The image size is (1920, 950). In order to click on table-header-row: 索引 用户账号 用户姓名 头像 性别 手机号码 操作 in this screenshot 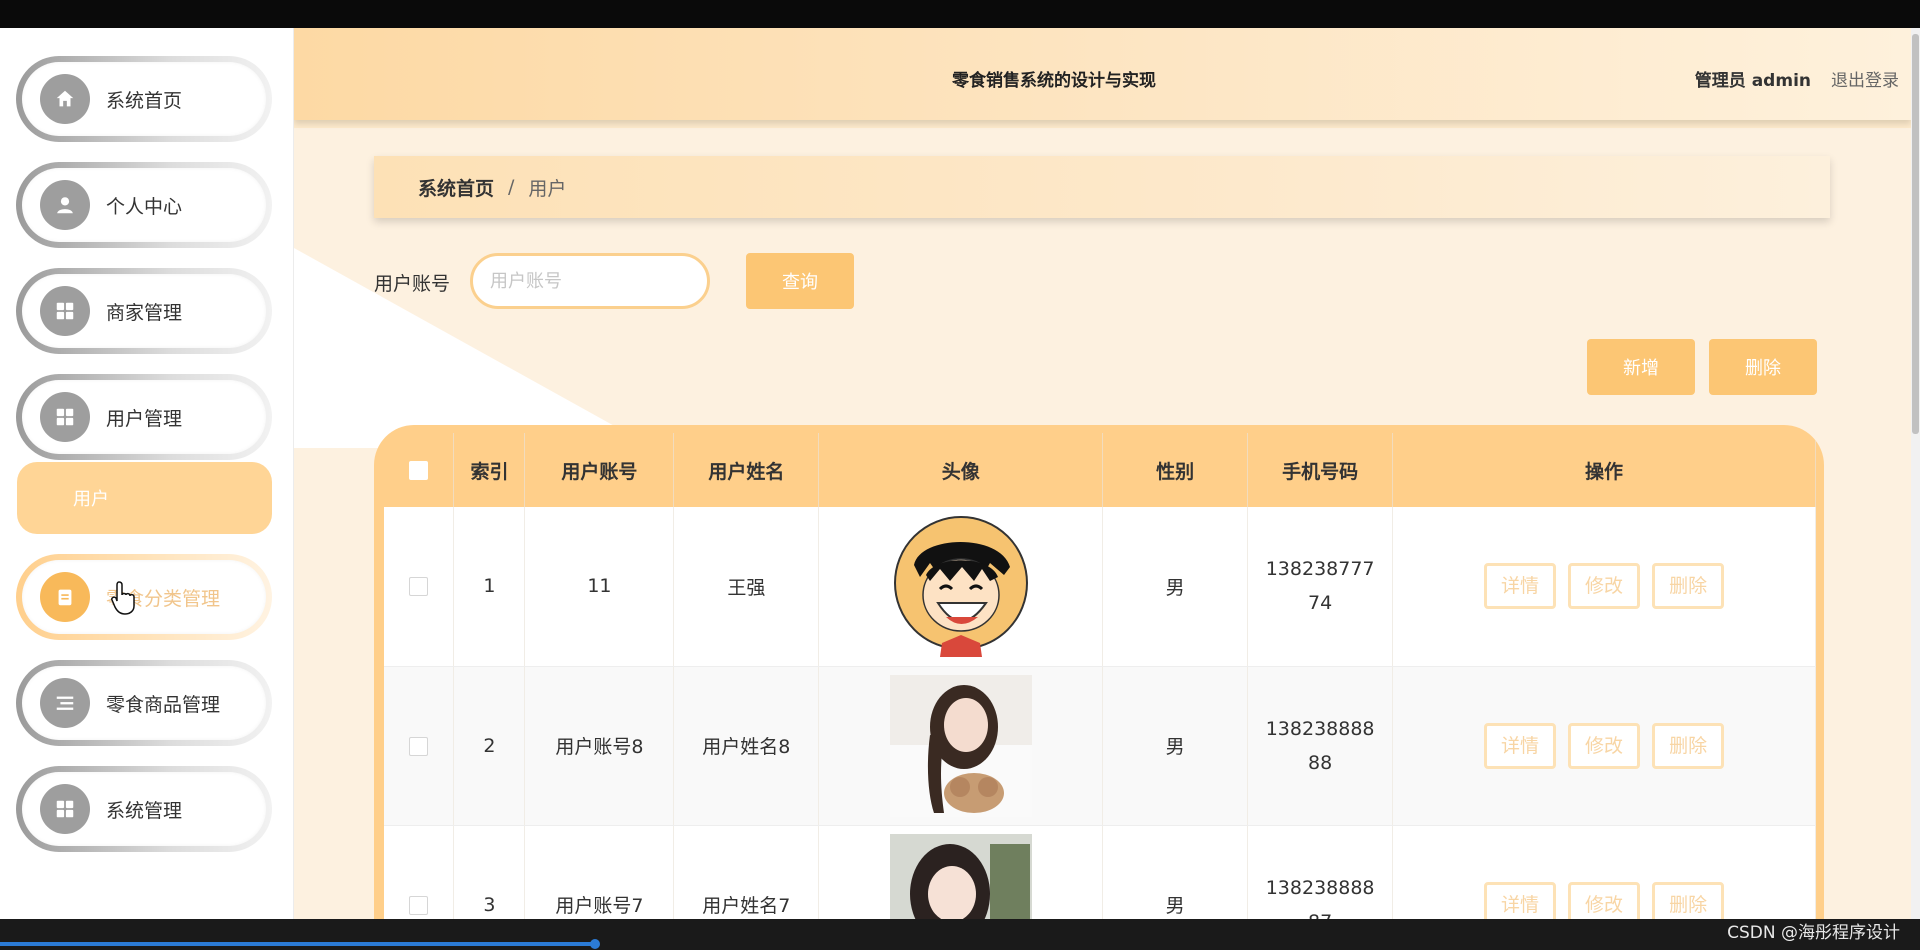, I will do `click(1100, 470)`.